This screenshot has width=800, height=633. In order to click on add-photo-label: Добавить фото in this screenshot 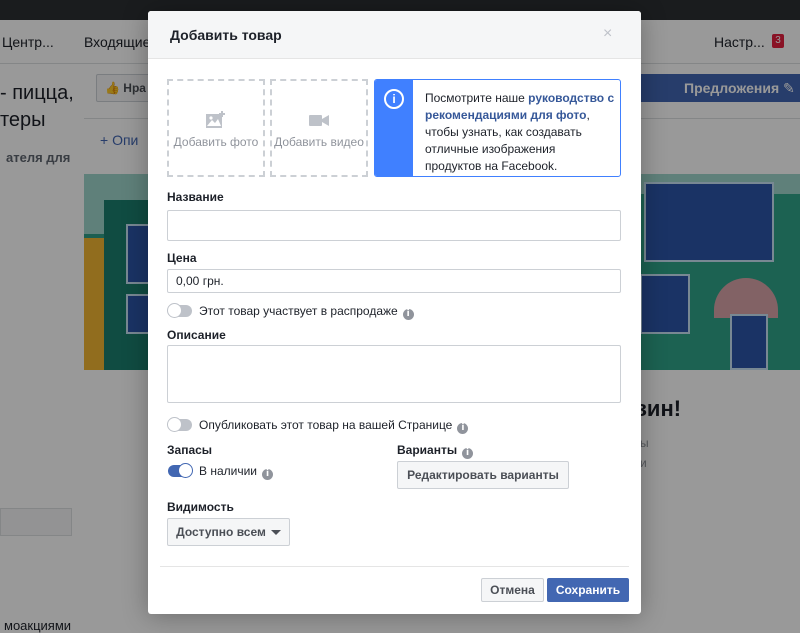, I will do `click(216, 142)`.